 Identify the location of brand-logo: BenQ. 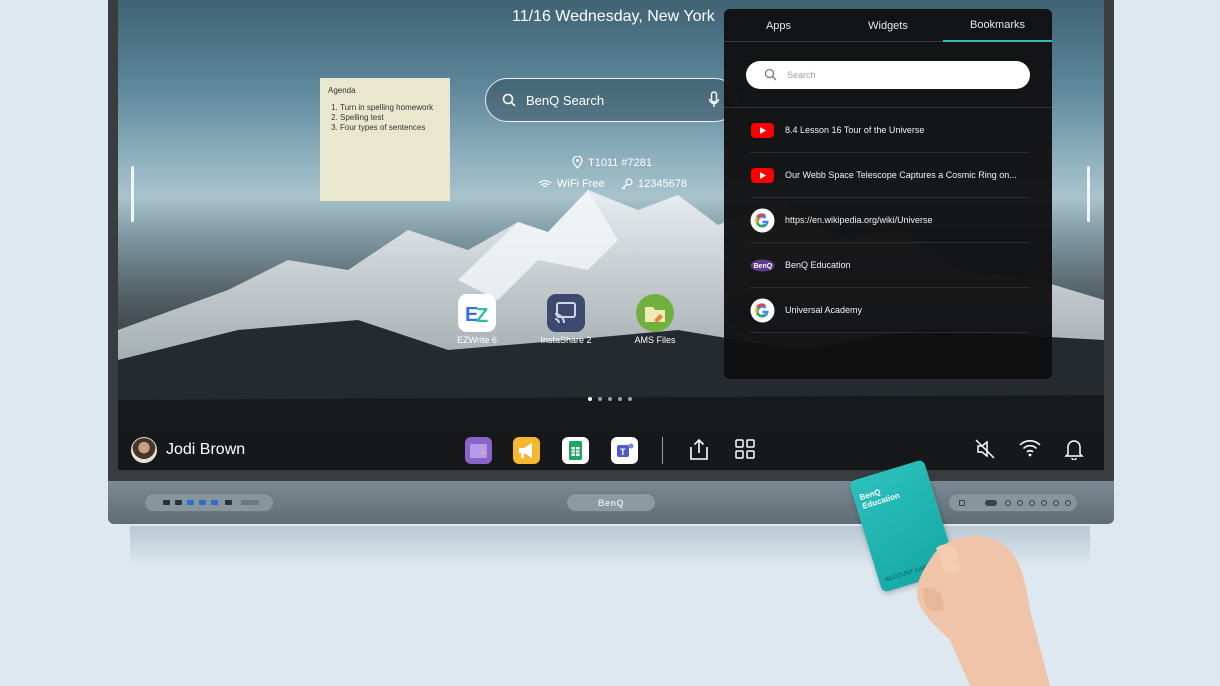
(611, 502).